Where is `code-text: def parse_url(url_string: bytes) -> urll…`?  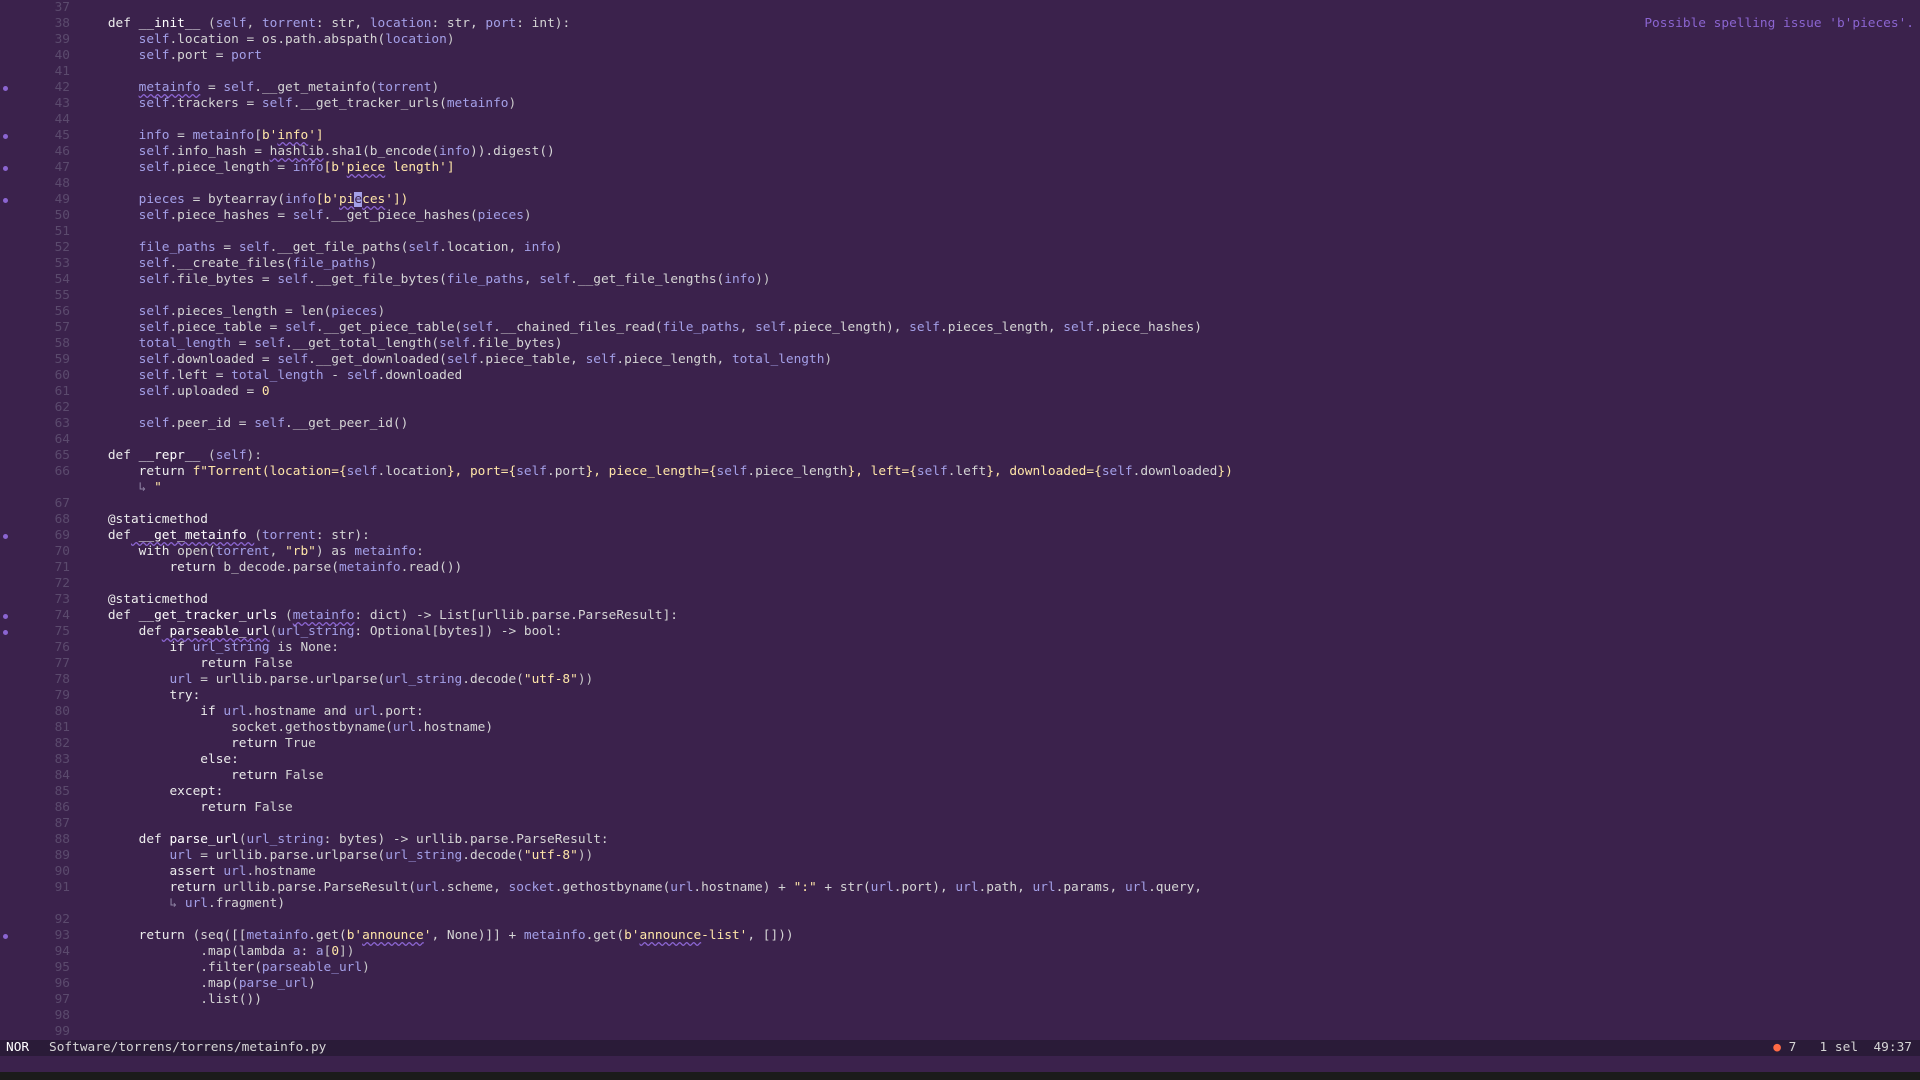 code-text: def parse_url(url_string: bytes) -> urll… is located at coordinates (343, 840).